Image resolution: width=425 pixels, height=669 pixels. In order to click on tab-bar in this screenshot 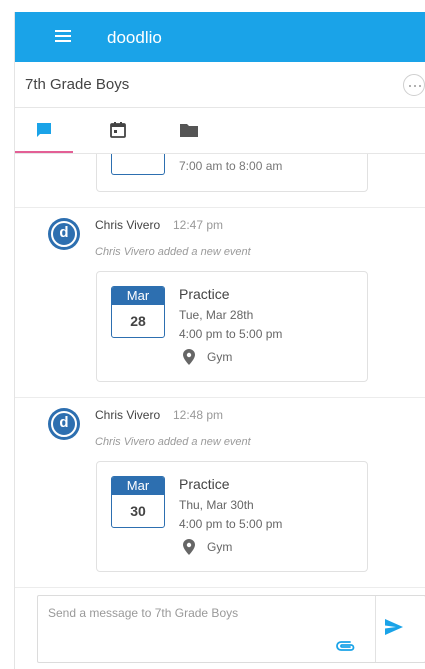, I will do `click(220, 131)`.